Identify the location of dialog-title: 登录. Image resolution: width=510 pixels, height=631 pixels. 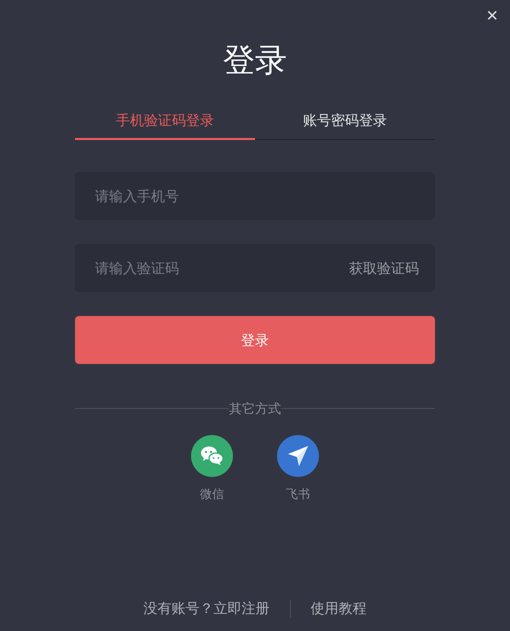
(255, 60).